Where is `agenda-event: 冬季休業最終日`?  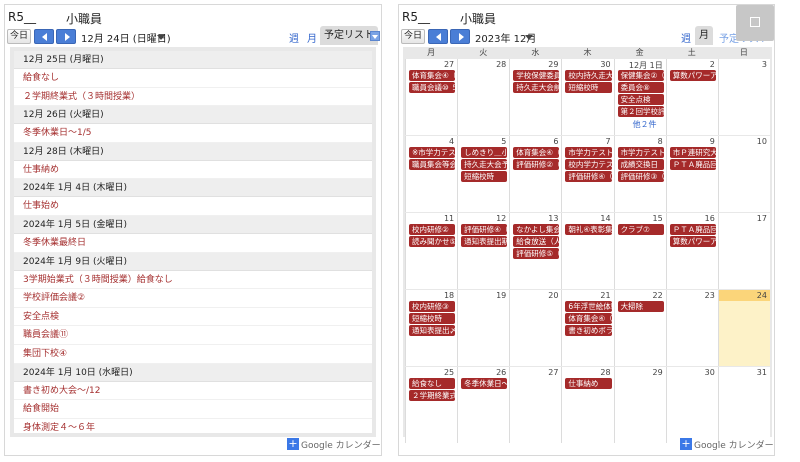 agenda-event: 冬季休業最終日 is located at coordinates (193, 243).